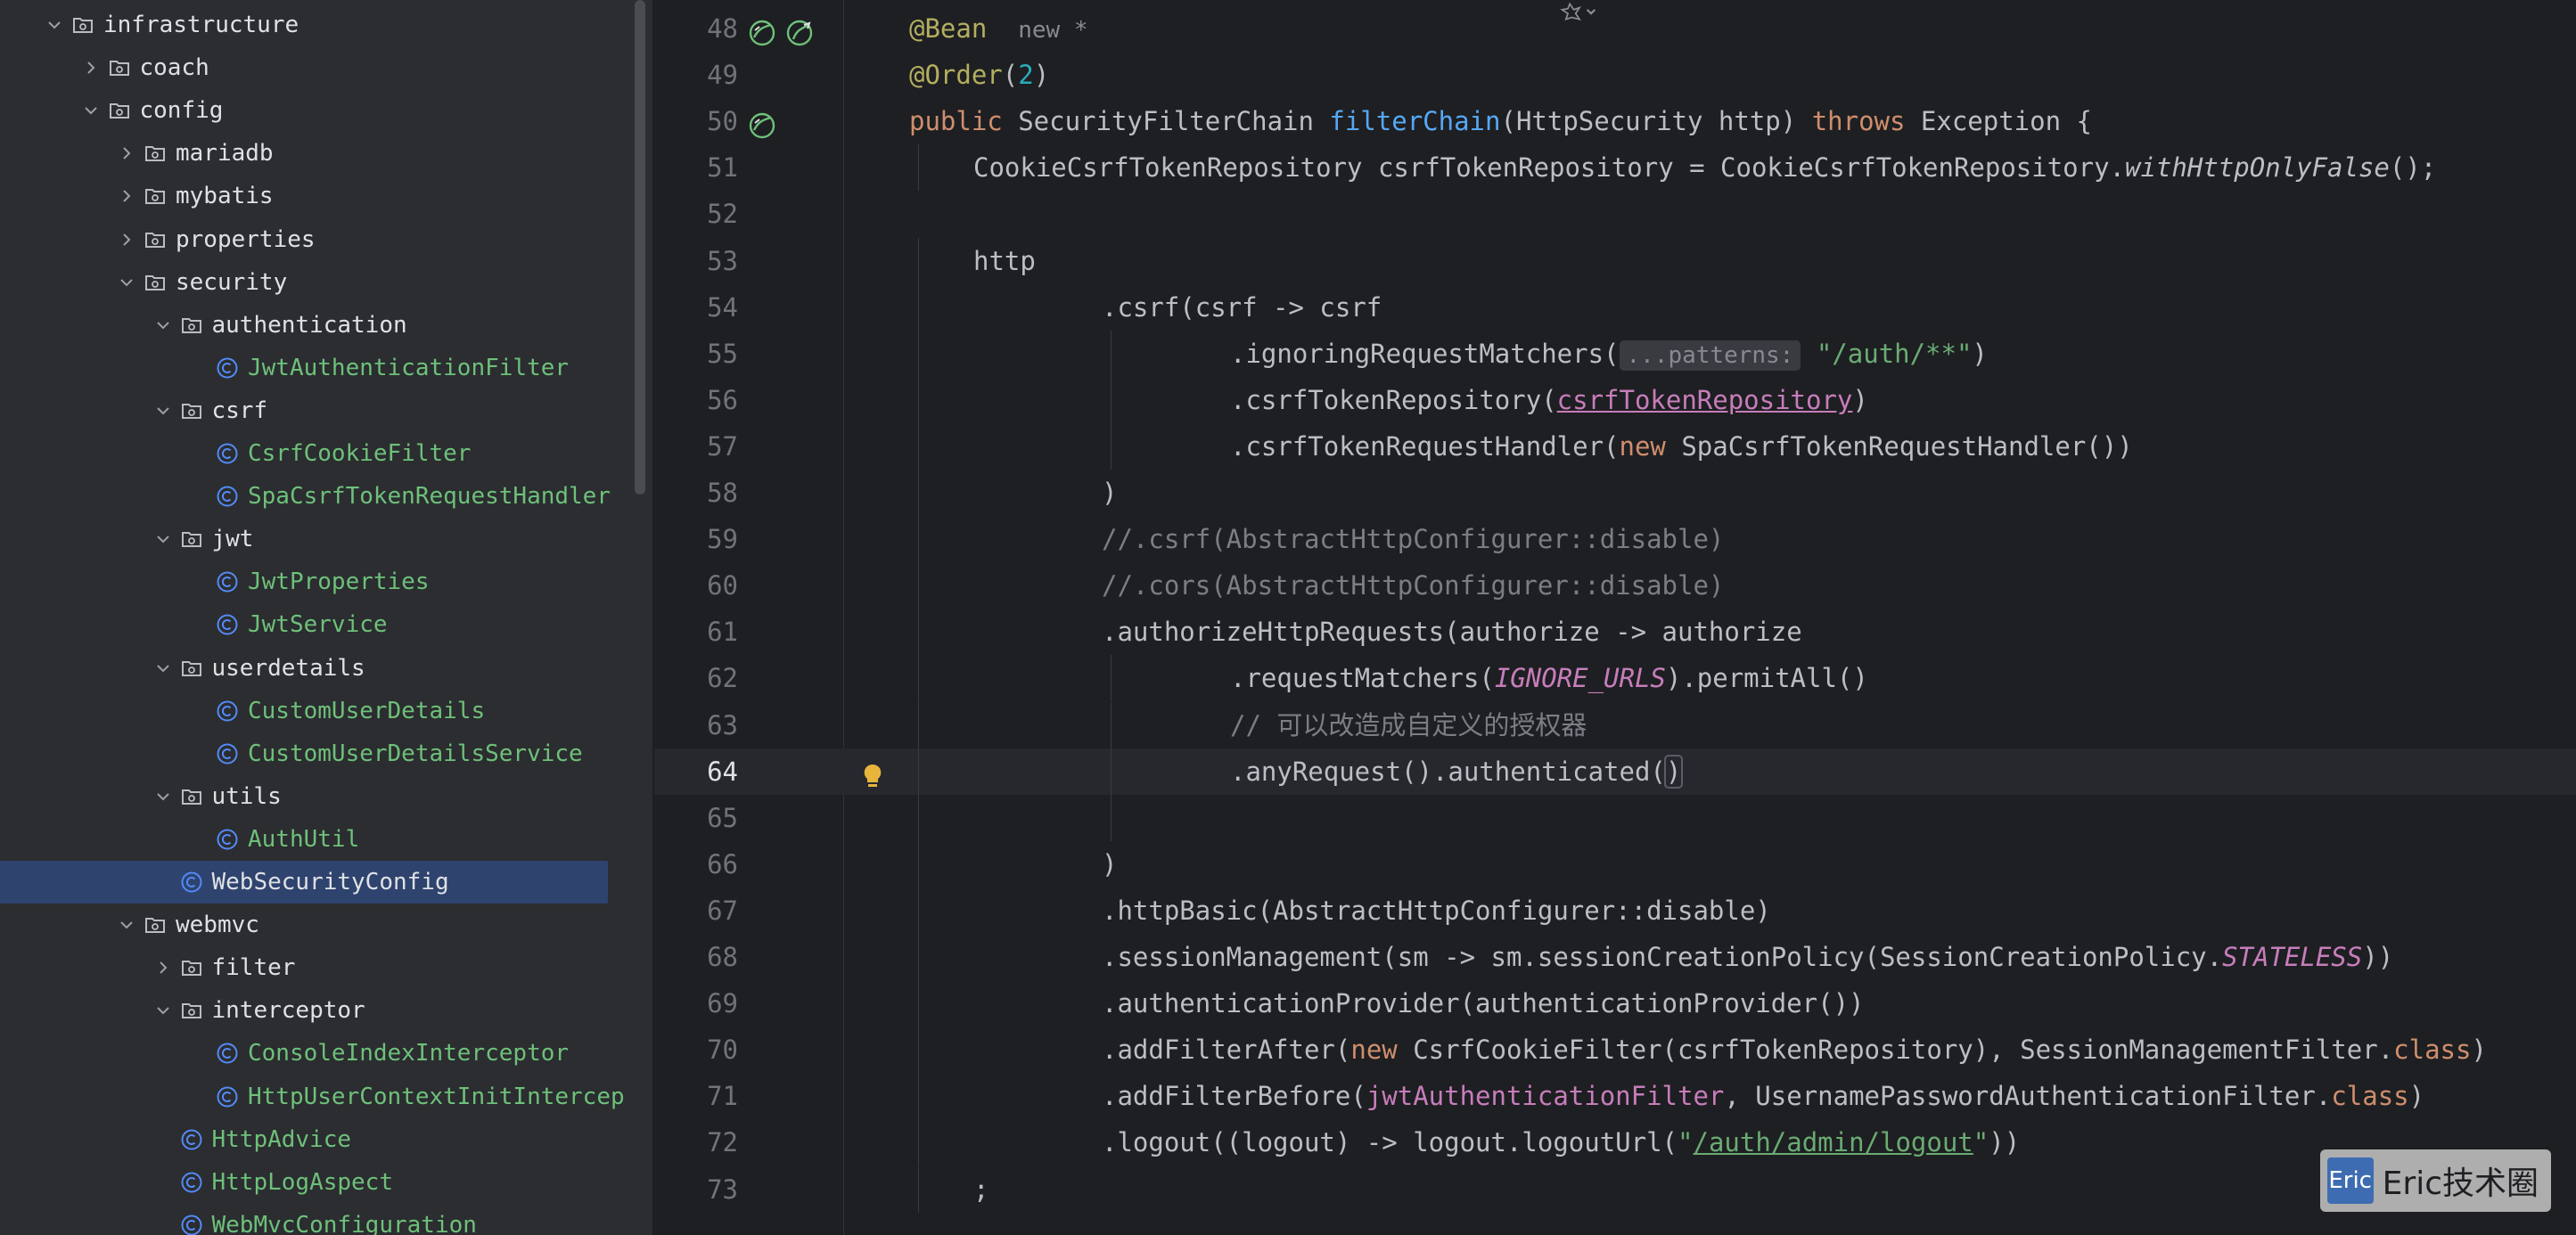  I want to click on code-line-58: 58), so click(1615, 493).